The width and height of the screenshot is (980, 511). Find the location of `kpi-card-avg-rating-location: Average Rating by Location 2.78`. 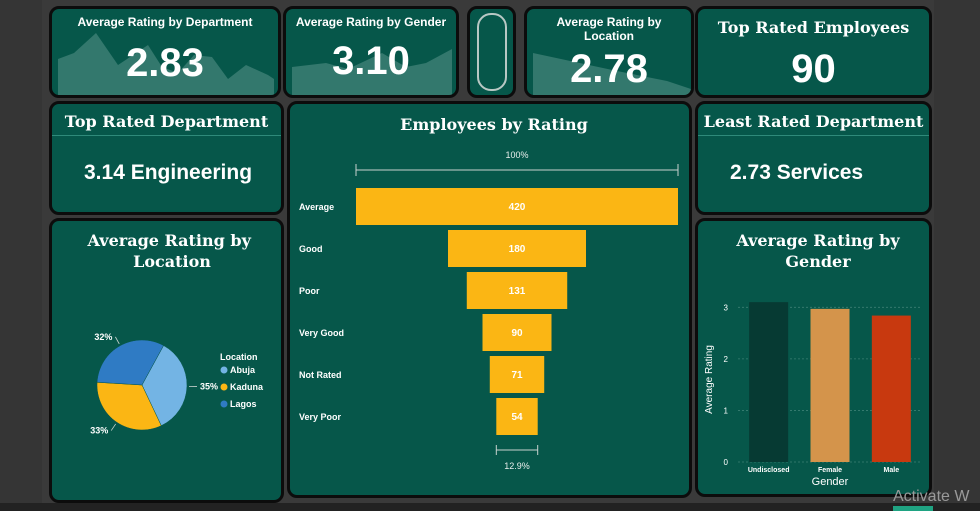

kpi-card-avg-rating-location: Average Rating by Location 2.78 is located at coordinates (609, 52).